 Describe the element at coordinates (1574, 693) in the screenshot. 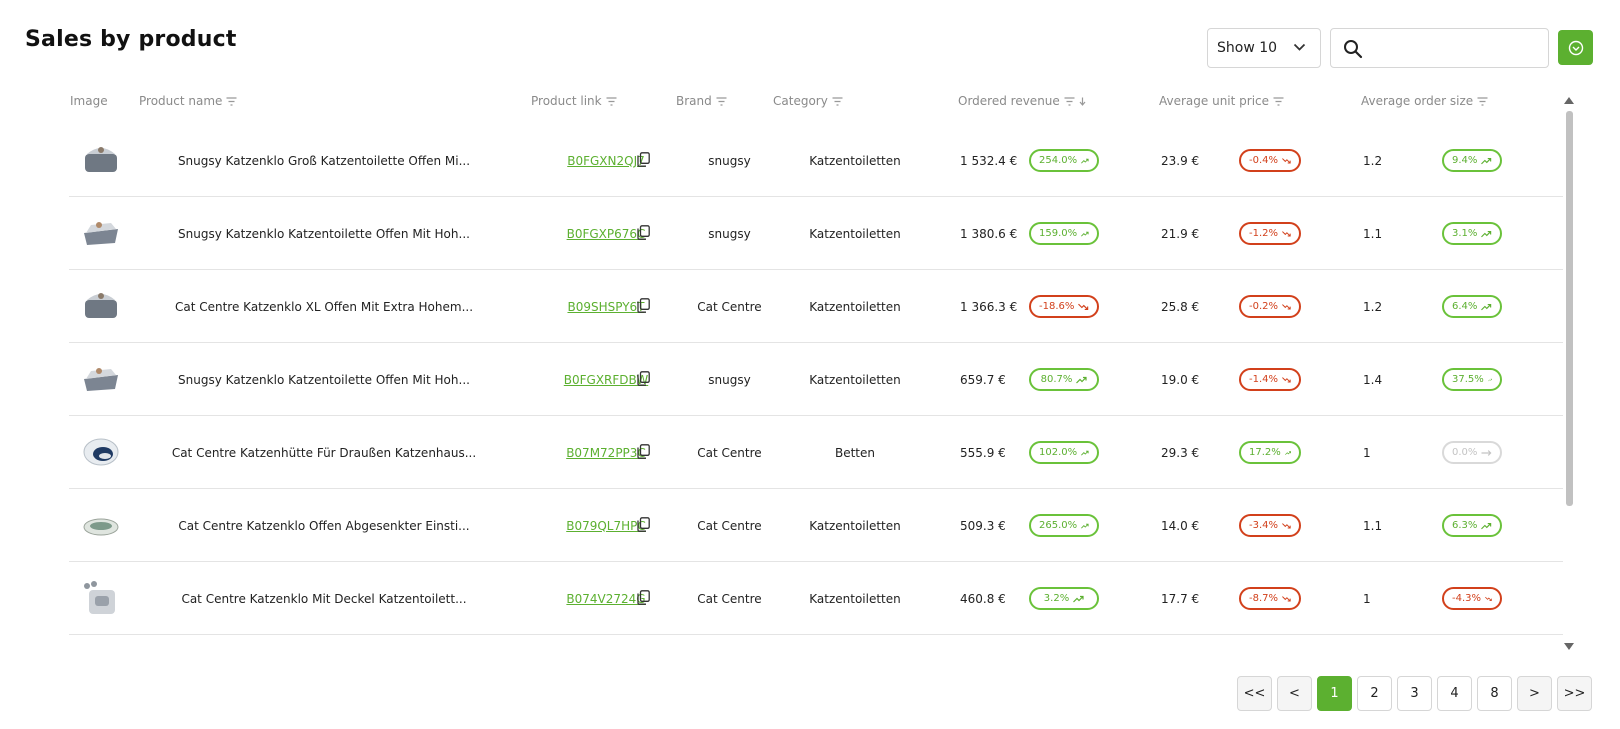

I see `page-nav-last: >>` at that location.